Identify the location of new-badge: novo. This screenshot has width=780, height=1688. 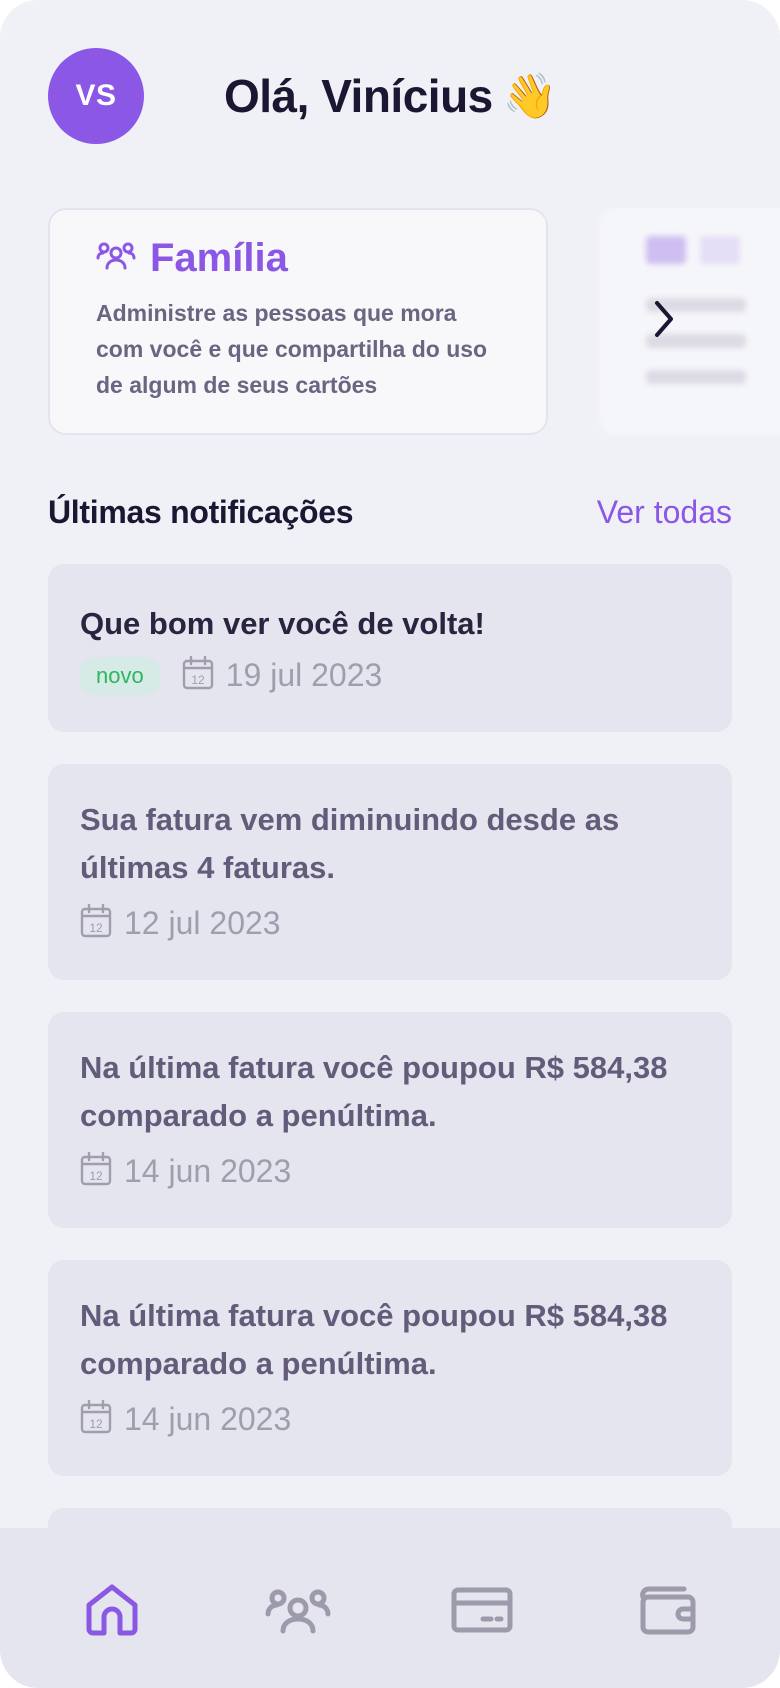
(120, 675).